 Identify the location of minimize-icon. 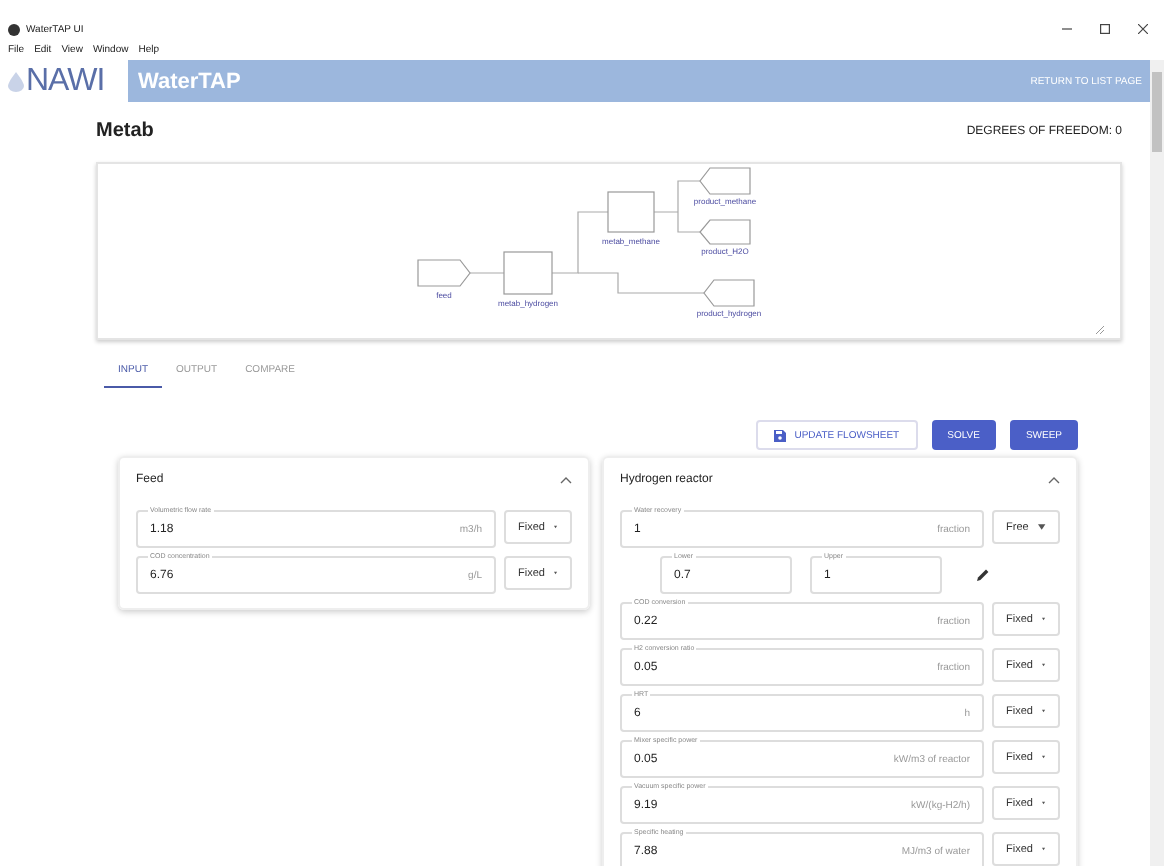
(1067, 29).